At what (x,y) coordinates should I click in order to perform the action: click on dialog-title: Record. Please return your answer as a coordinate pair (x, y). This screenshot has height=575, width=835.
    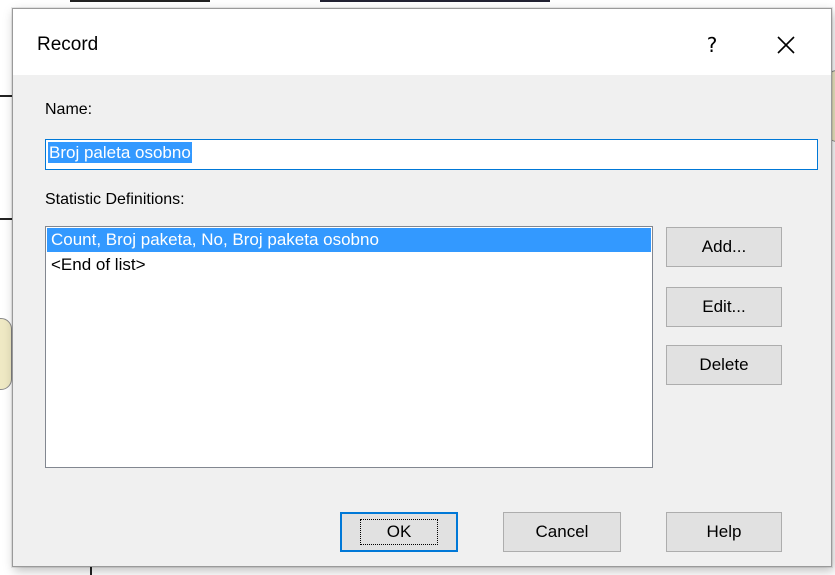
    Looking at the image, I should click on (68, 44).